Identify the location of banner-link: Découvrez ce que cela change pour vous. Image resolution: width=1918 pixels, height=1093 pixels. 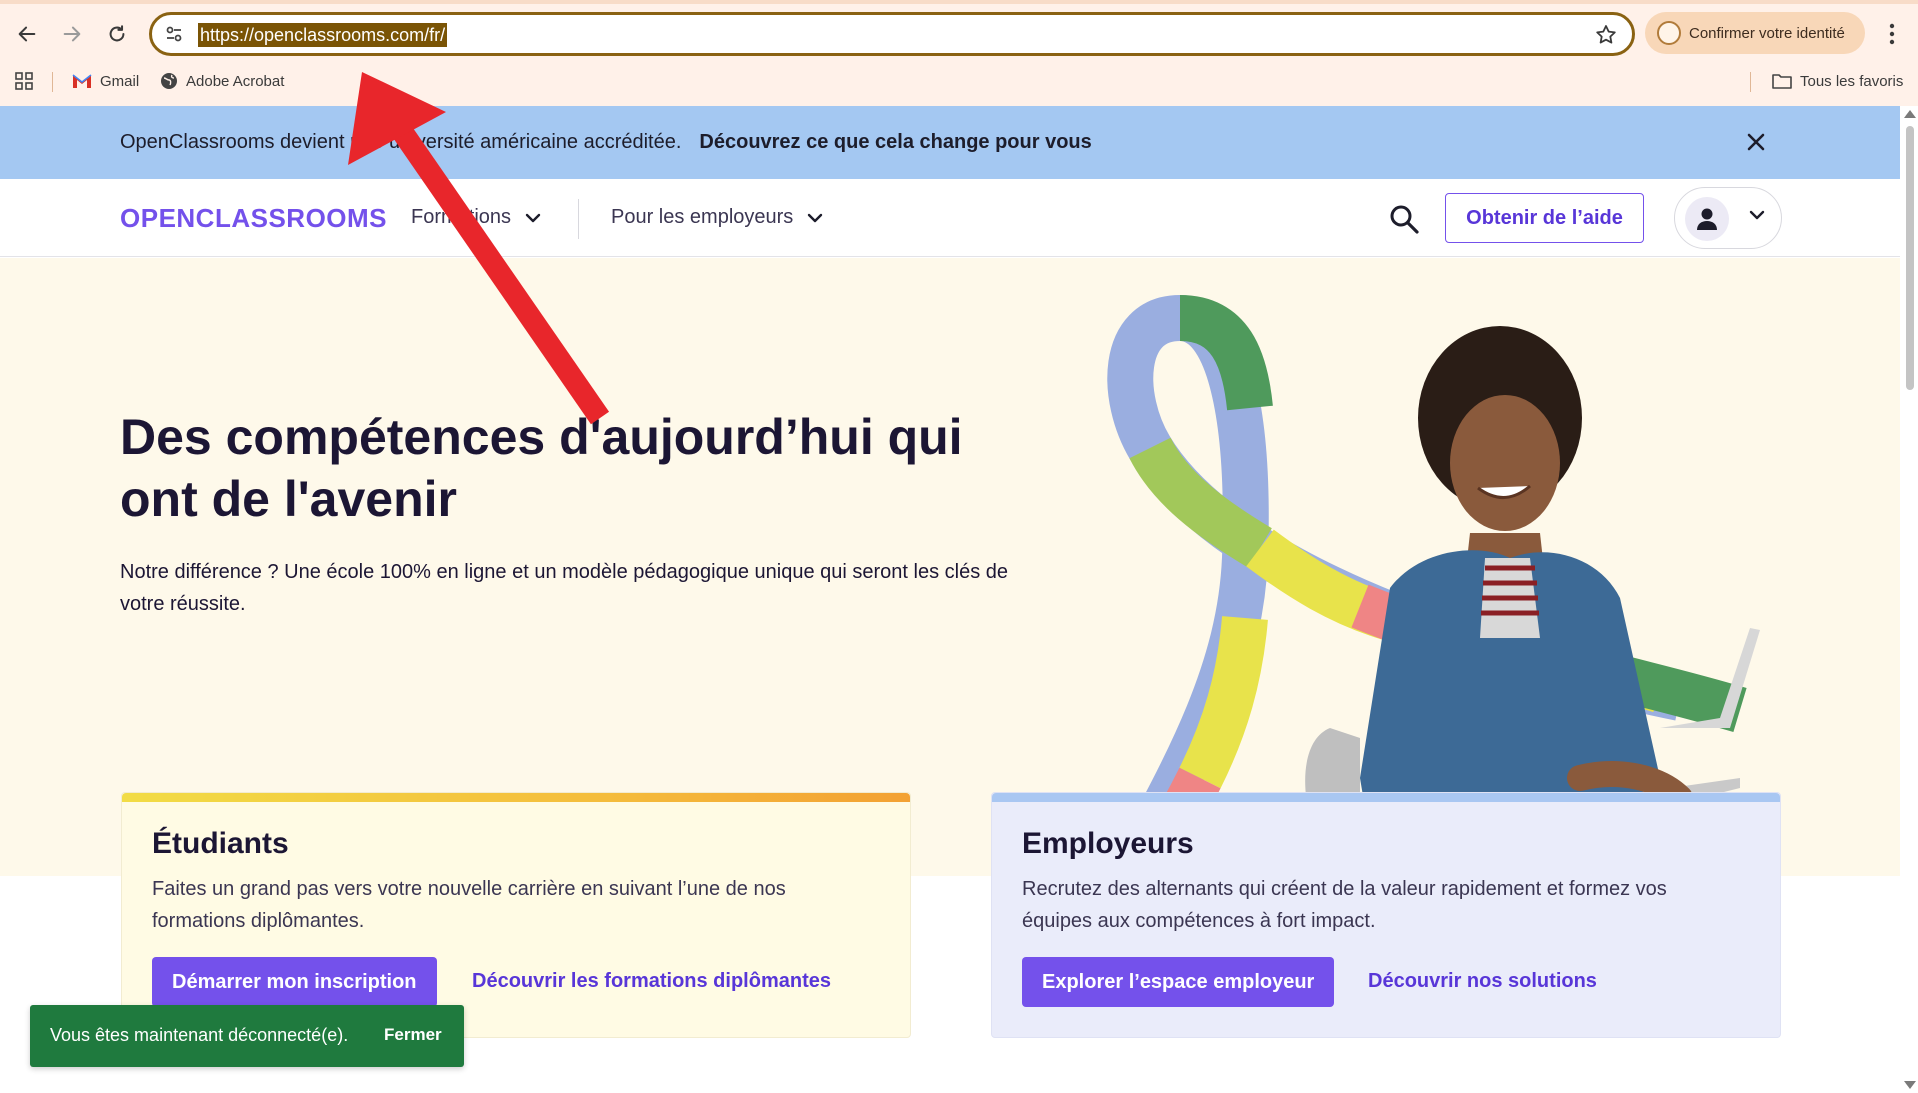
(895, 142).